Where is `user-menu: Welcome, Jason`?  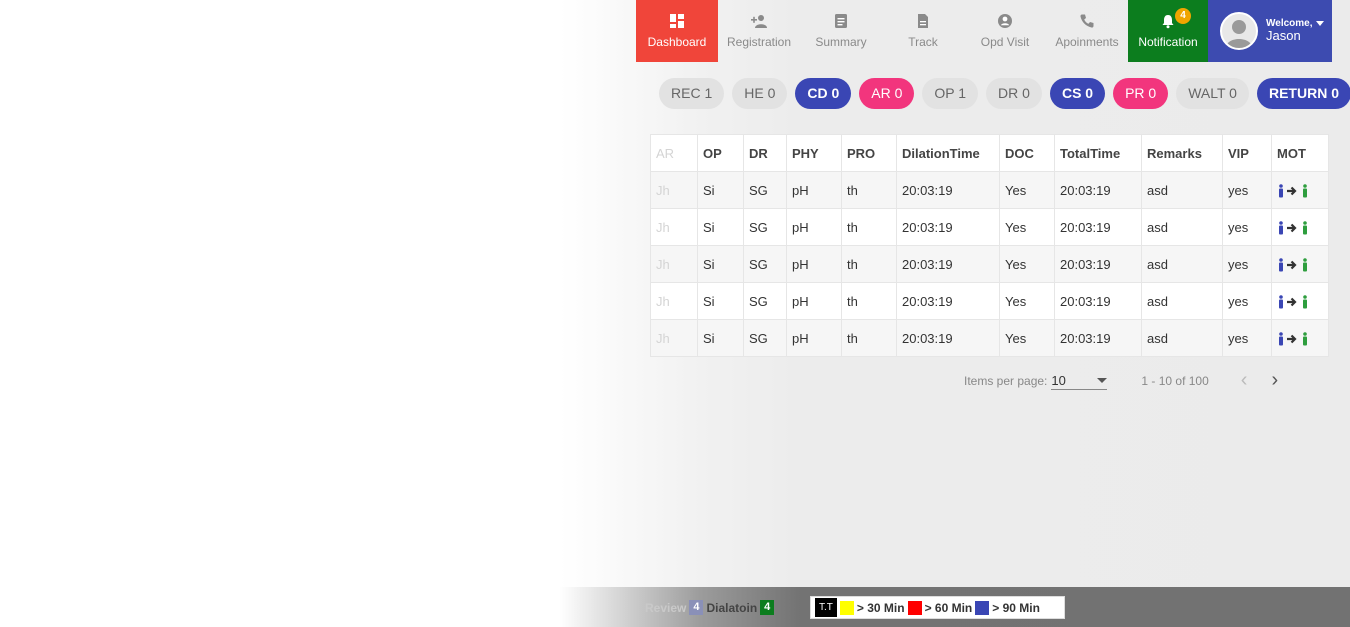
user-menu: Welcome, Jason is located at coordinates (1270, 31).